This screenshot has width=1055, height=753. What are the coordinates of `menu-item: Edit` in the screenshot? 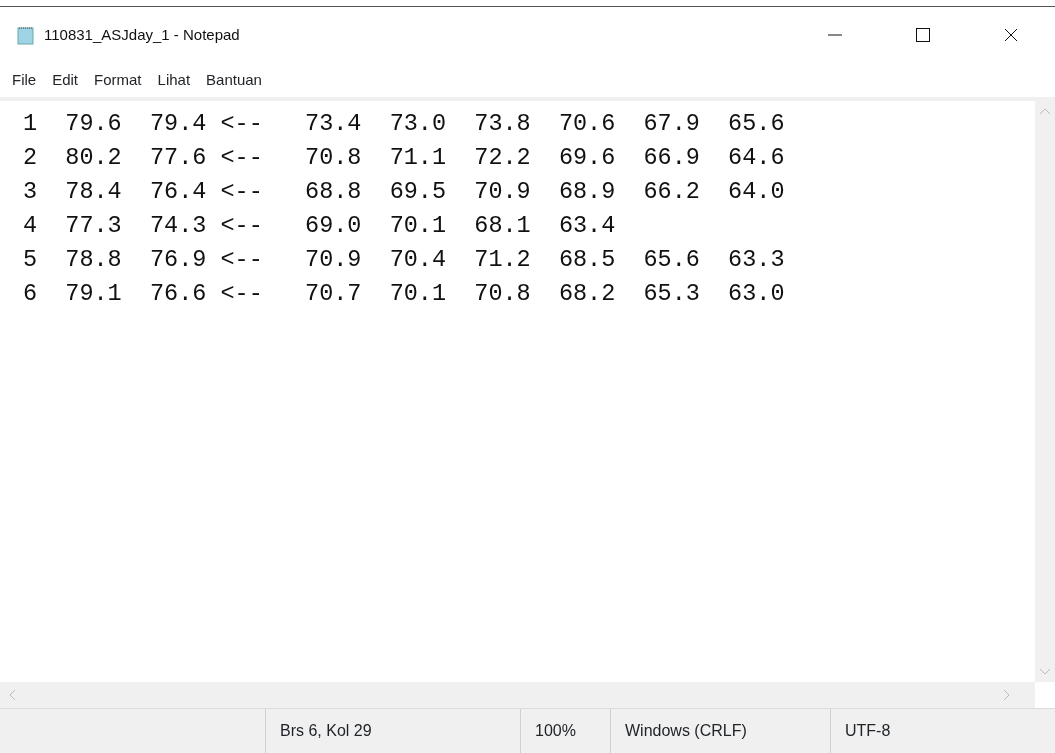 It's located at (65, 80).